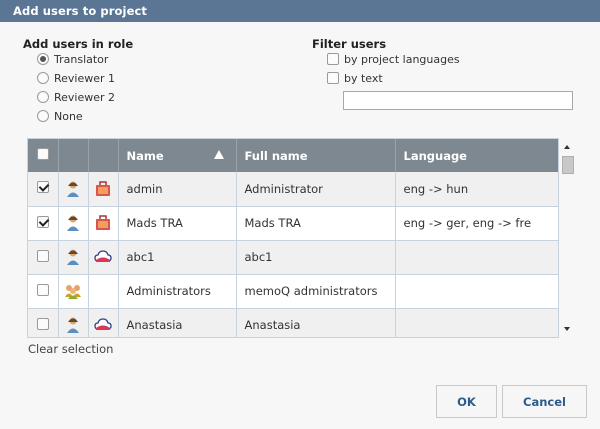 This screenshot has height=429, width=600. Describe the element at coordinates (316, 189) in the screenshot. I see `cell-full-name: Administrator` at that location.